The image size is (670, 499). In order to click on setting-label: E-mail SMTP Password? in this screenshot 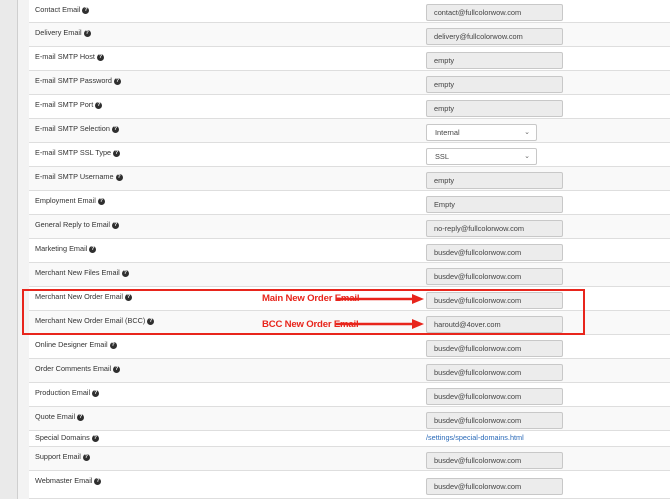, I will do `click(78, 80)`.